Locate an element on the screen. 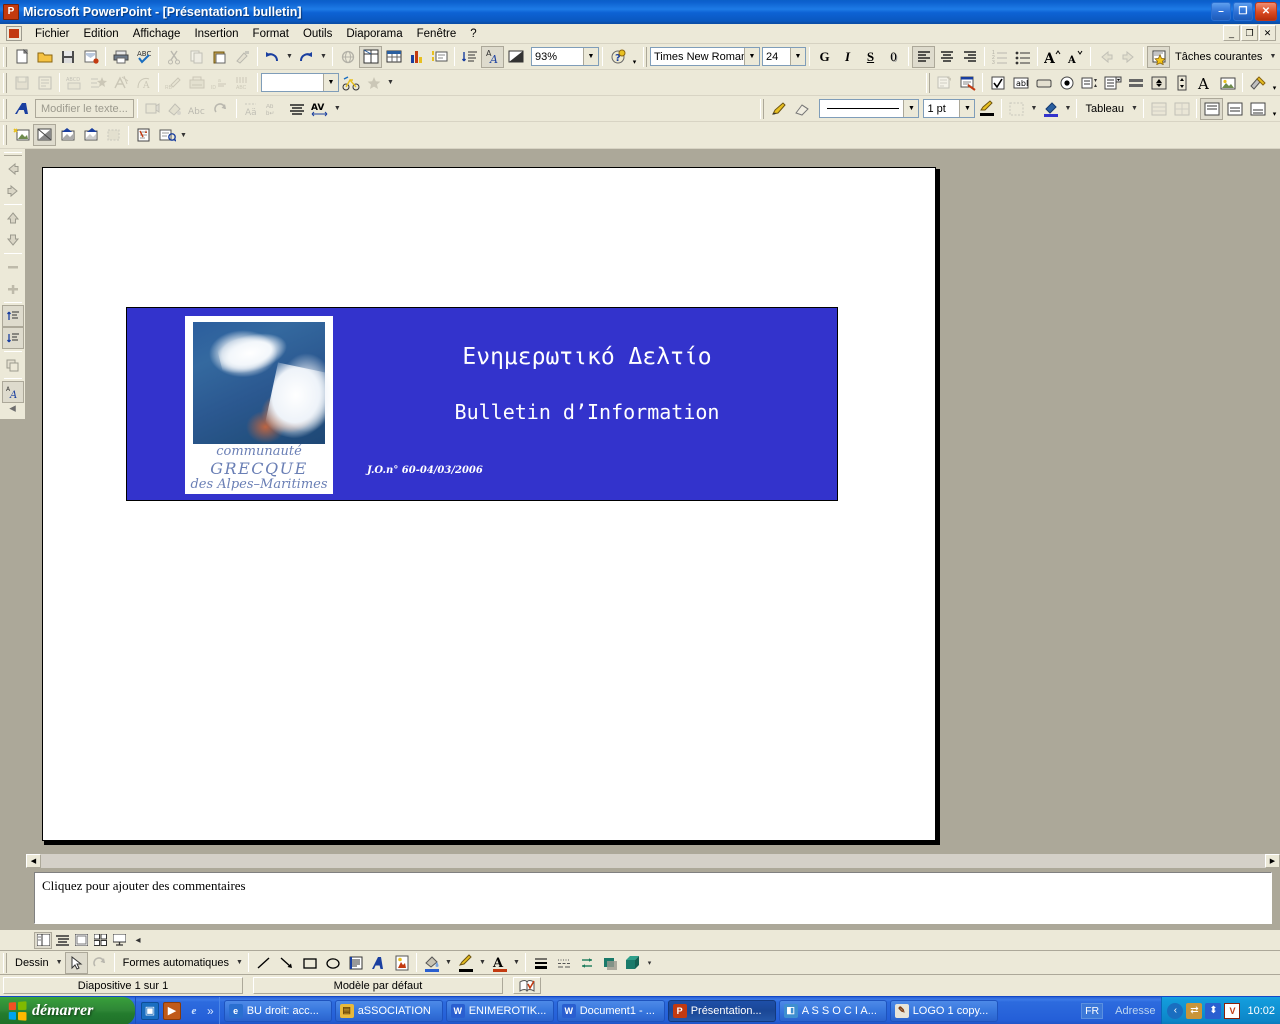 This screenshot has width=1280, height=1024. scroll-icon is located at coordinates (1181, 83).